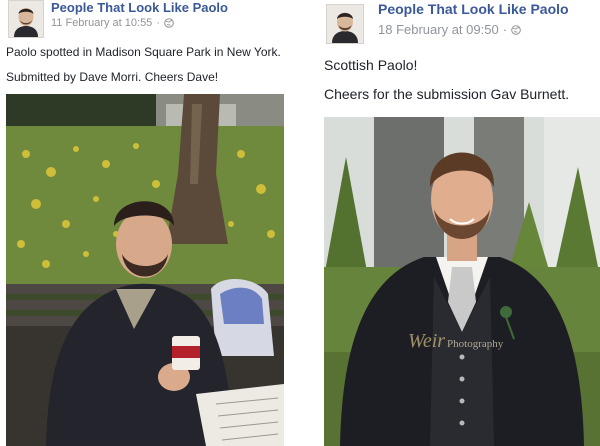 This screenshot has height=446, width=600. I want to click on post-meta: 11 February at 10:55 ·, so click(112, 23).